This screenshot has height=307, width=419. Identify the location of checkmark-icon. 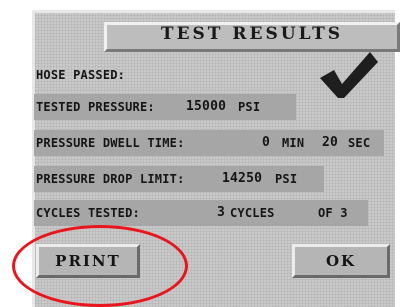
(349, 75).